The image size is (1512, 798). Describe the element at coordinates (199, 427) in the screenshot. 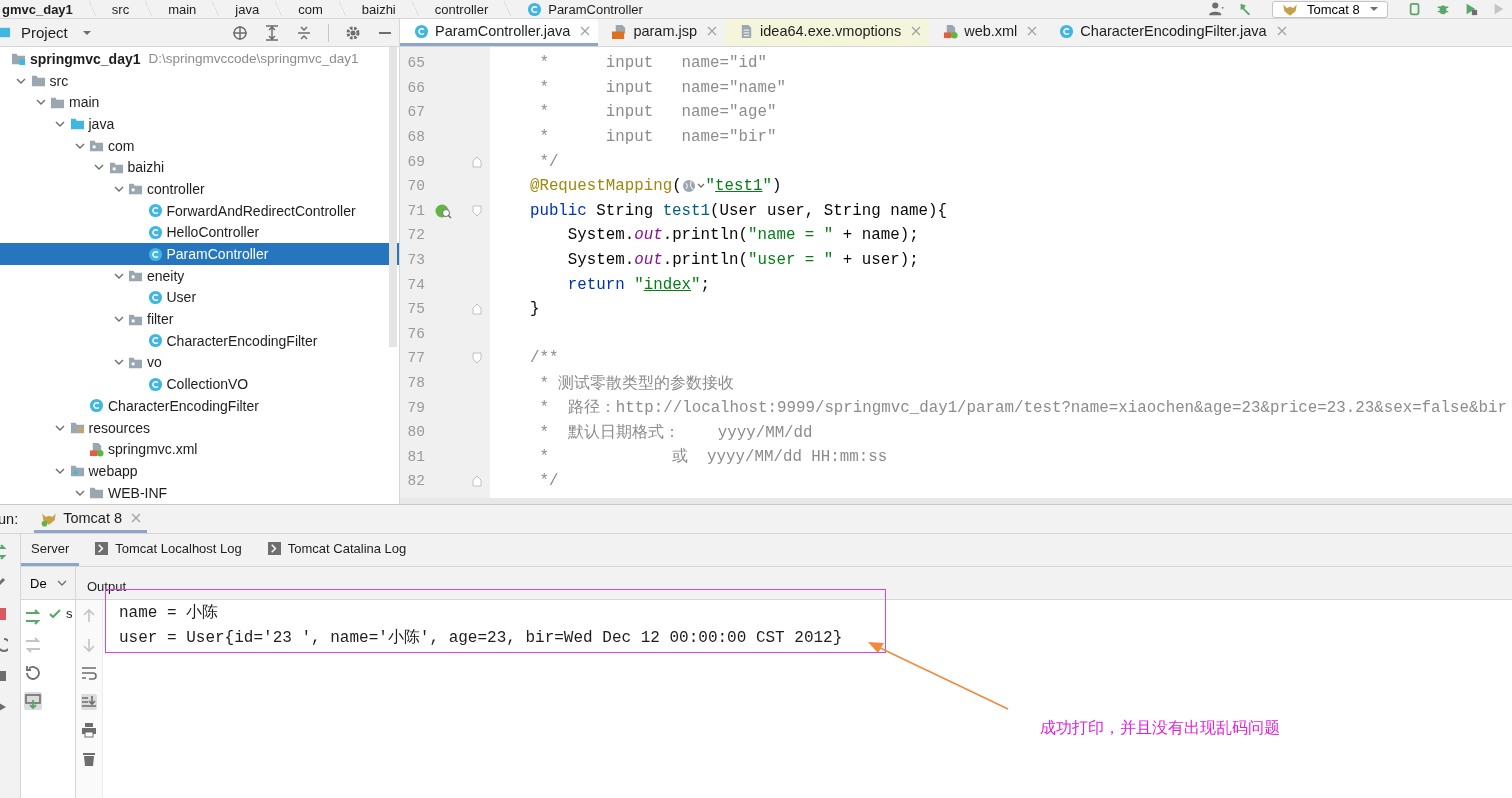

I see `tree-item: resources` at that location.